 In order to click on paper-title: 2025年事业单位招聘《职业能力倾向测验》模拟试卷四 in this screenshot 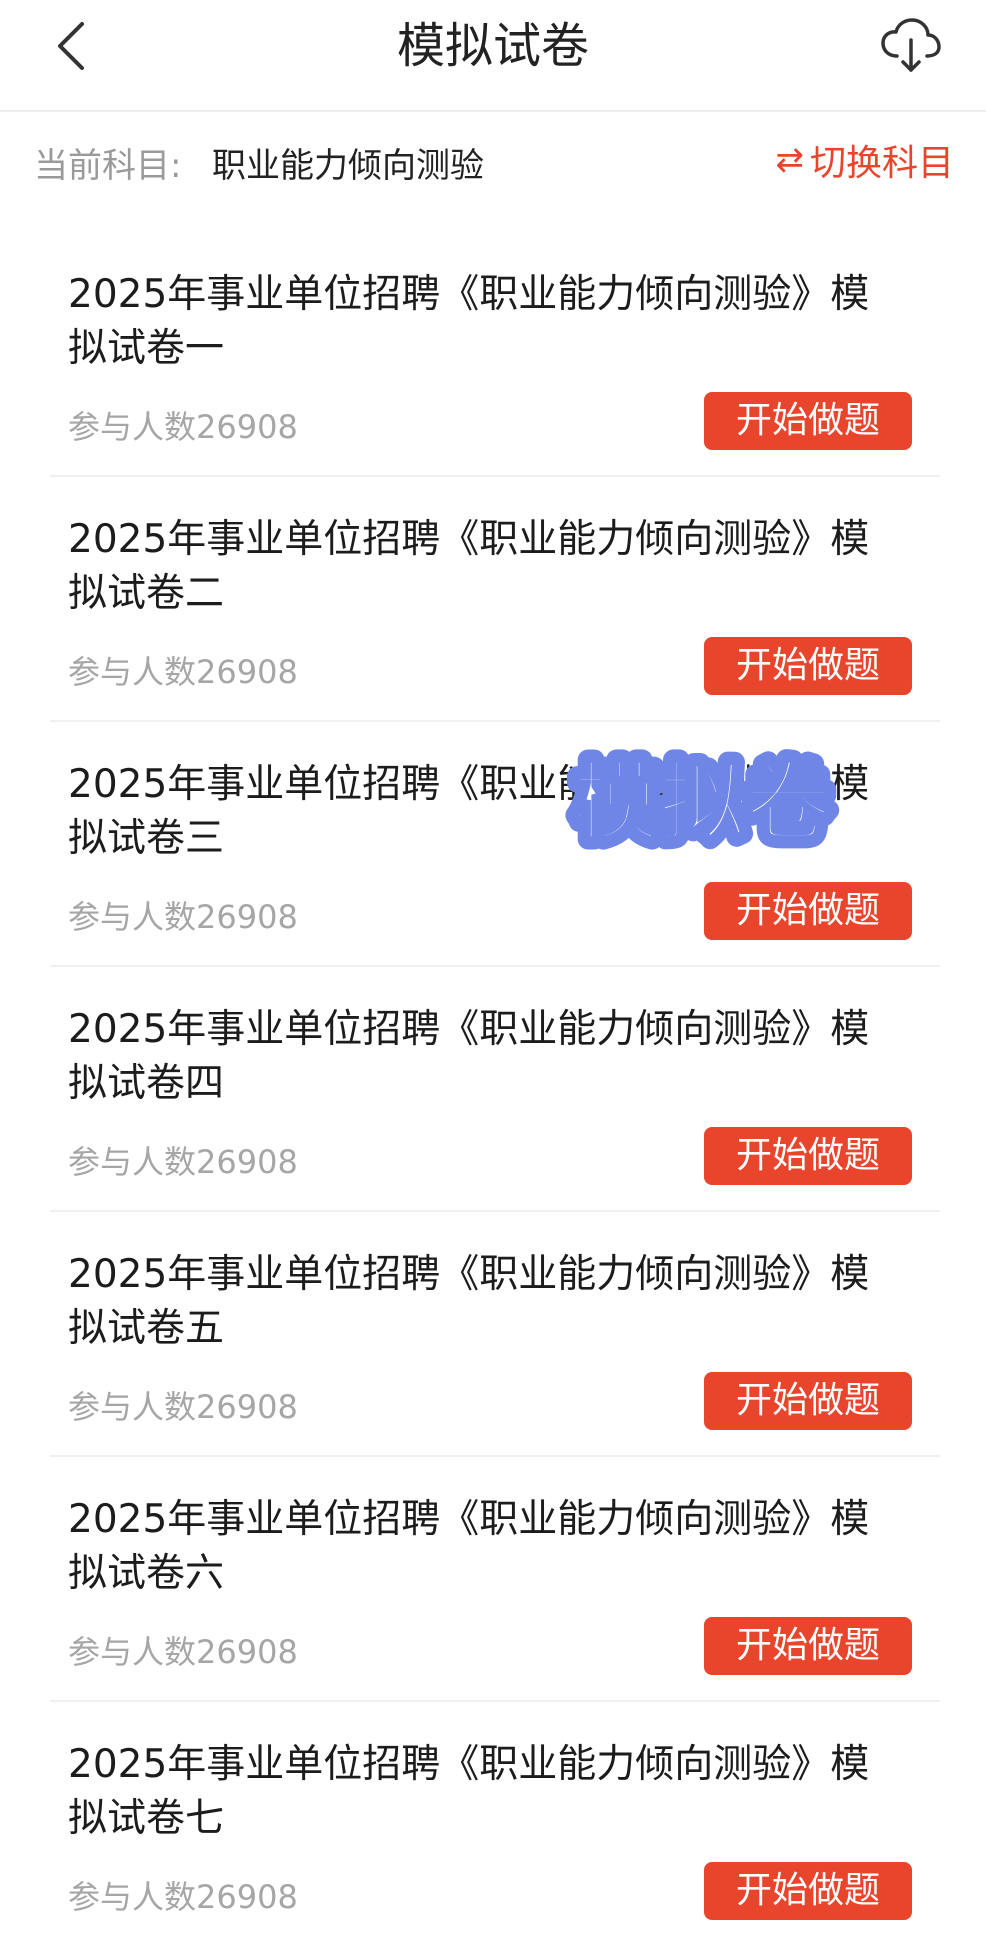, I will do `click(469, 1056)`.